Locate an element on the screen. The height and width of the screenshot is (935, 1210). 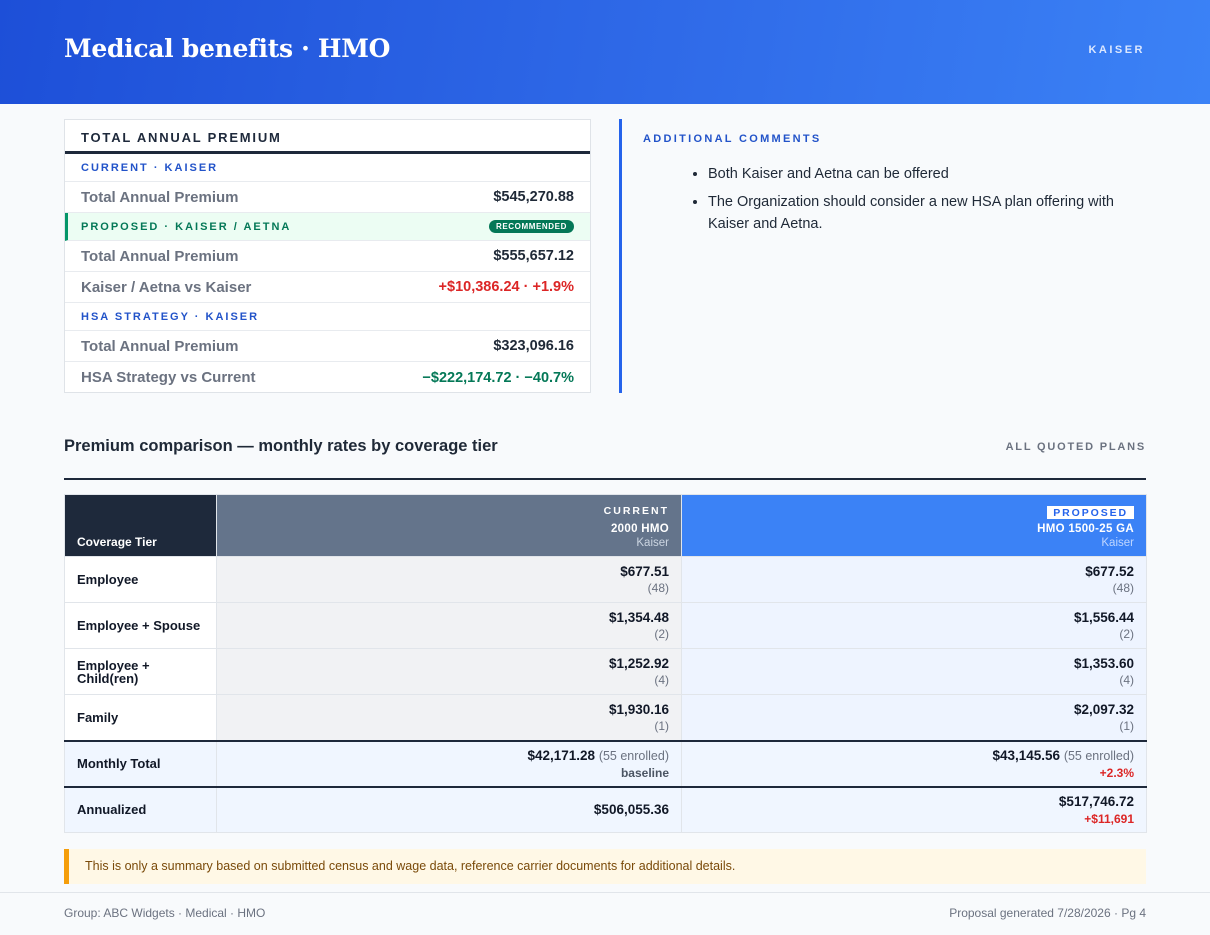
current-rate: $677.51 is located at coordinates (644, 571).